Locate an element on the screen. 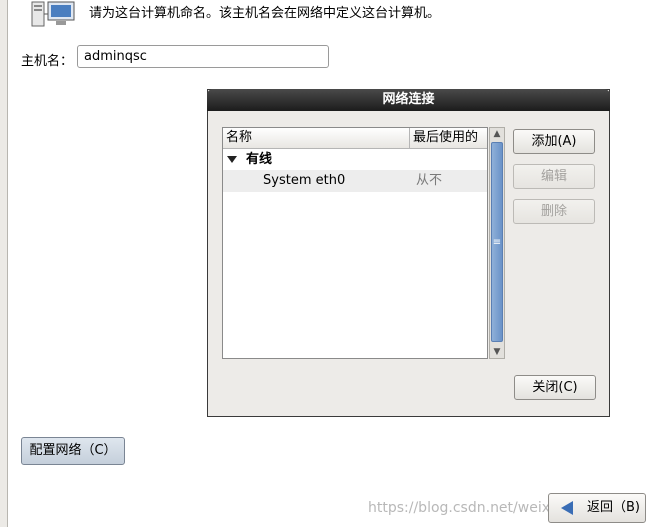  hostname-label: 主机名： is located at coordinates (47, 61).